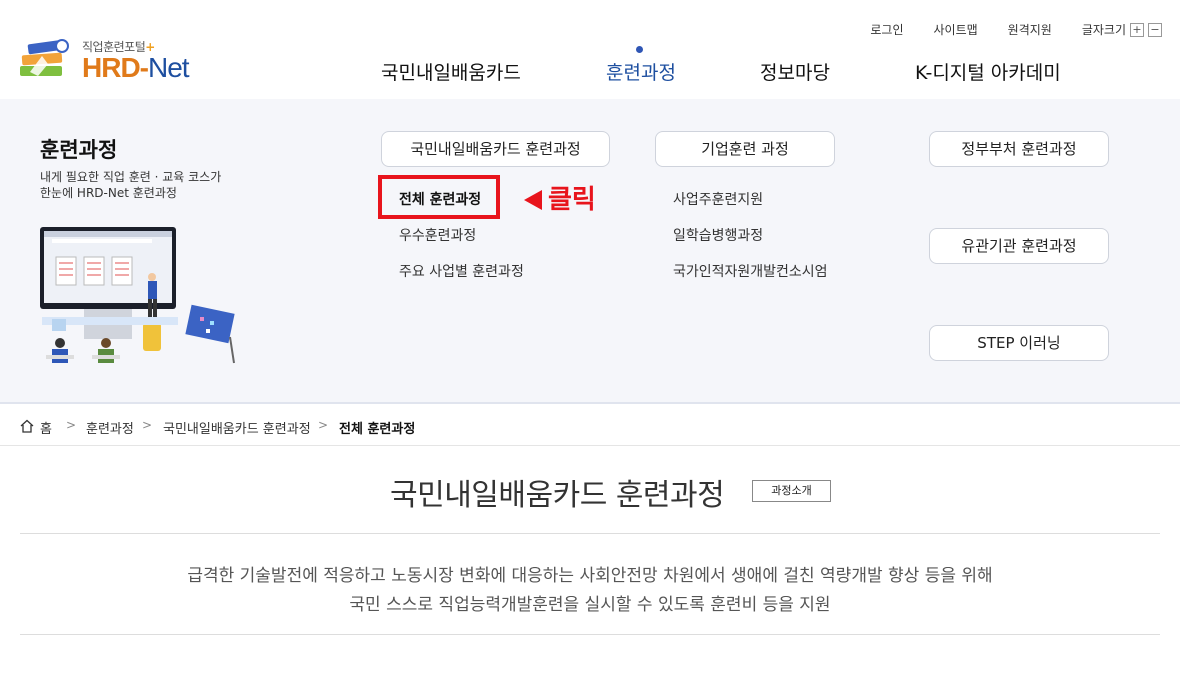 This screenshot has width=1180, height=674. Describe the element at coordinates (237, 427) in the screenshot. I see `breadcrumb-naeil-card: 국민내일배움카드 훈련과정` at that location.